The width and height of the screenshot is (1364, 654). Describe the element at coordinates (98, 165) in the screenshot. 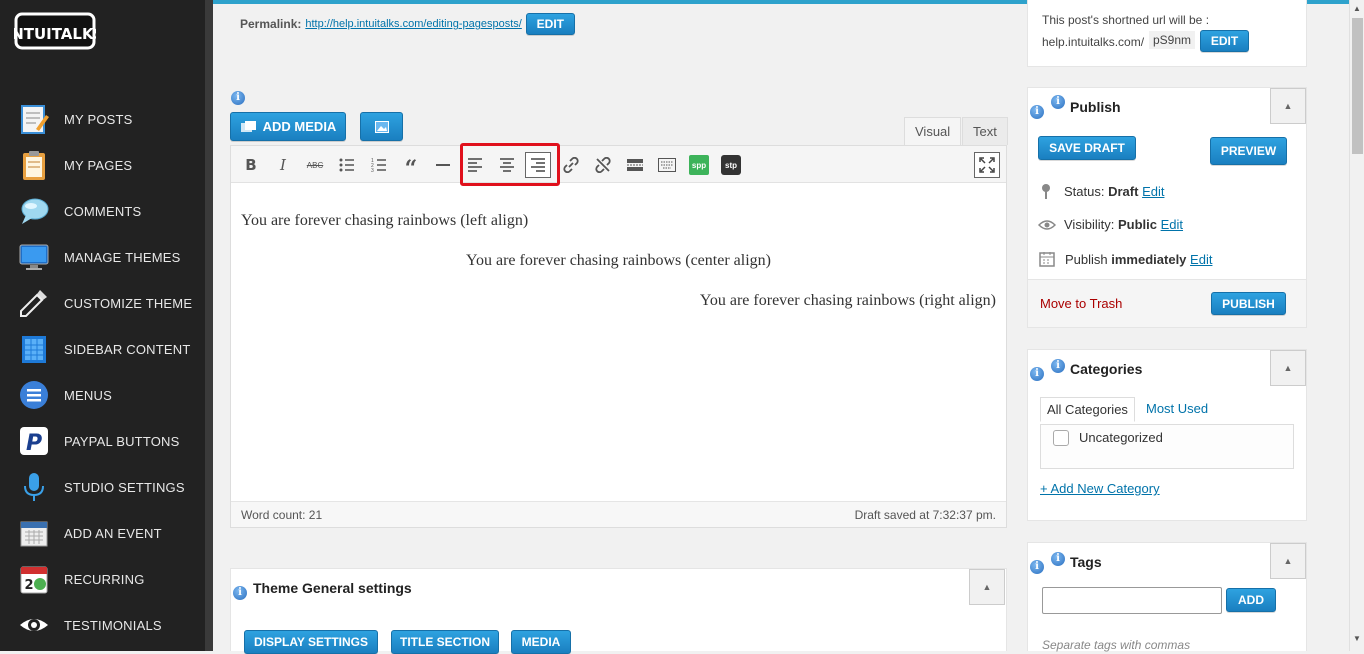

I see `sidebar-item-label: MY PAGES` at that location.